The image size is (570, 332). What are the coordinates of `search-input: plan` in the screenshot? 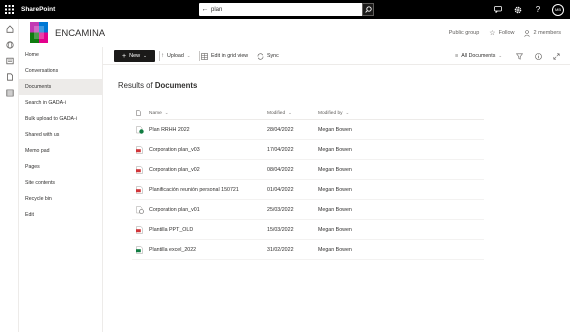 It's located at (216, 10).